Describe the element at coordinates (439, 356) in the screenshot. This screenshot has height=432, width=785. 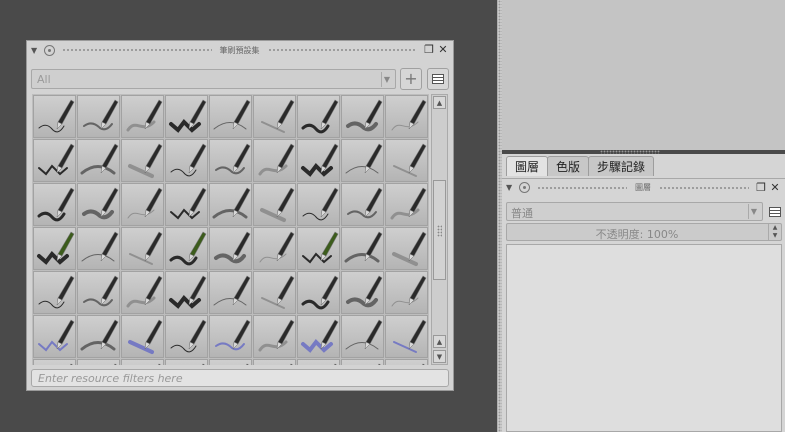
I see `scroll-down-icon: ▼` at that location.